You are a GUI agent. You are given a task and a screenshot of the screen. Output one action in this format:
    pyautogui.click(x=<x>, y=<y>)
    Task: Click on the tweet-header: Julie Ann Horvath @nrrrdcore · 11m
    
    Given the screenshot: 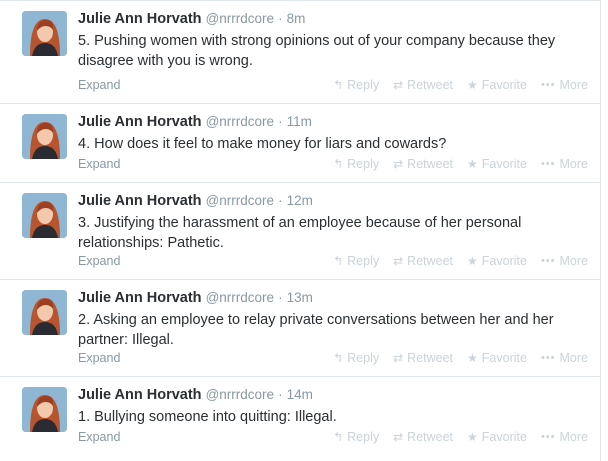 What is the action you would take?
    pyautogui.click(x=333, y=122)
    